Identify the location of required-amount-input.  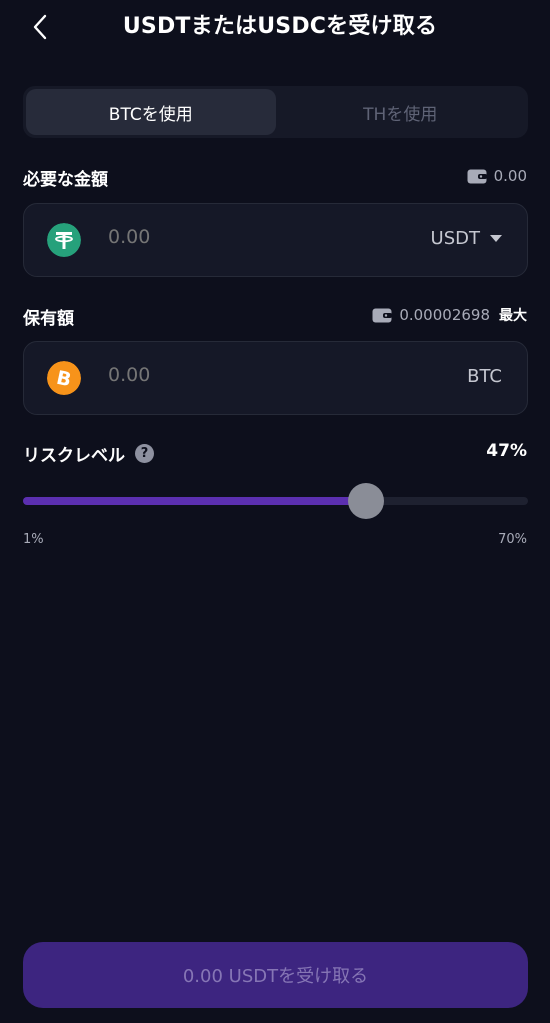
(228, 237).